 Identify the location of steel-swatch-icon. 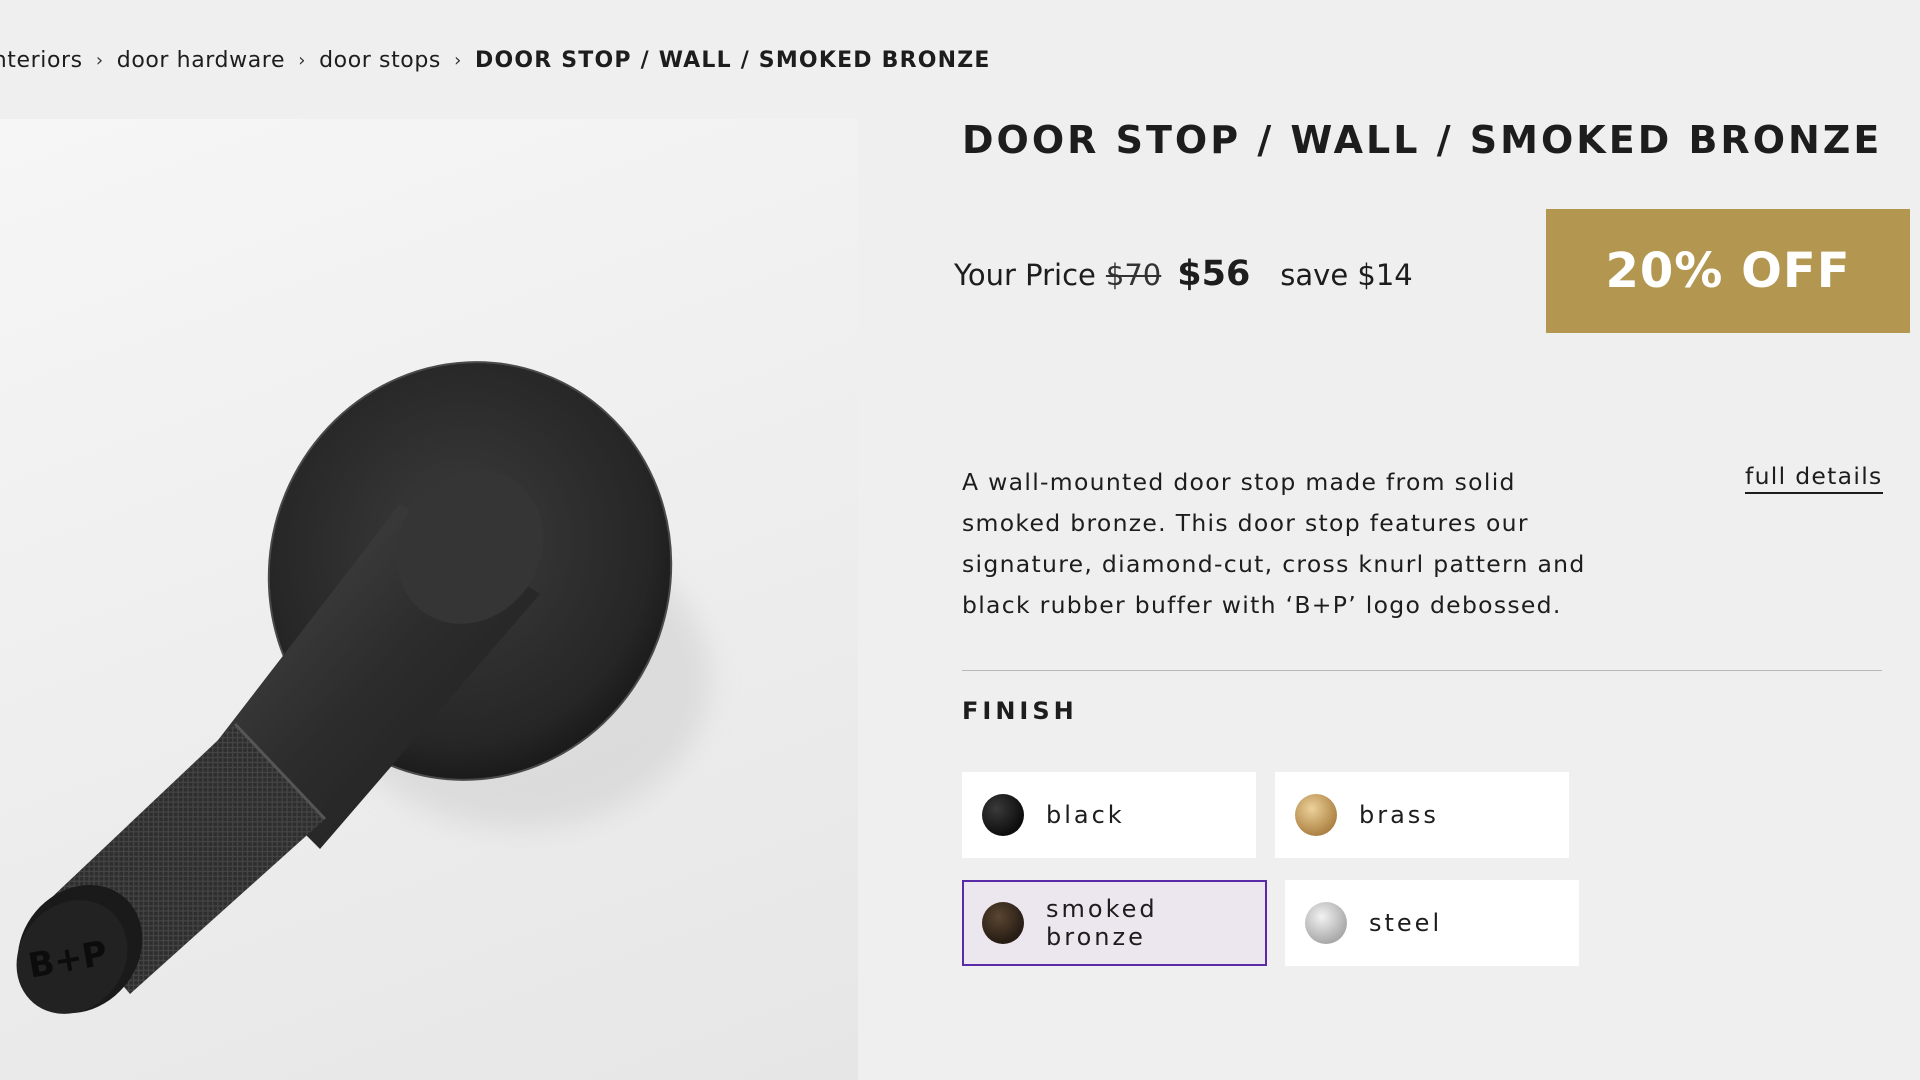
(1326, 923).